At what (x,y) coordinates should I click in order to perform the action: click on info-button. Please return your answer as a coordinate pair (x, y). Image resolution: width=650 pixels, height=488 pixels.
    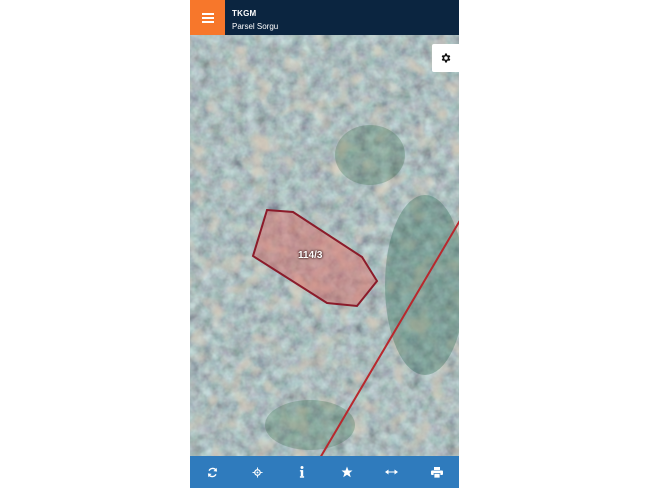
    Looking at the image, I should click on (302, 472).